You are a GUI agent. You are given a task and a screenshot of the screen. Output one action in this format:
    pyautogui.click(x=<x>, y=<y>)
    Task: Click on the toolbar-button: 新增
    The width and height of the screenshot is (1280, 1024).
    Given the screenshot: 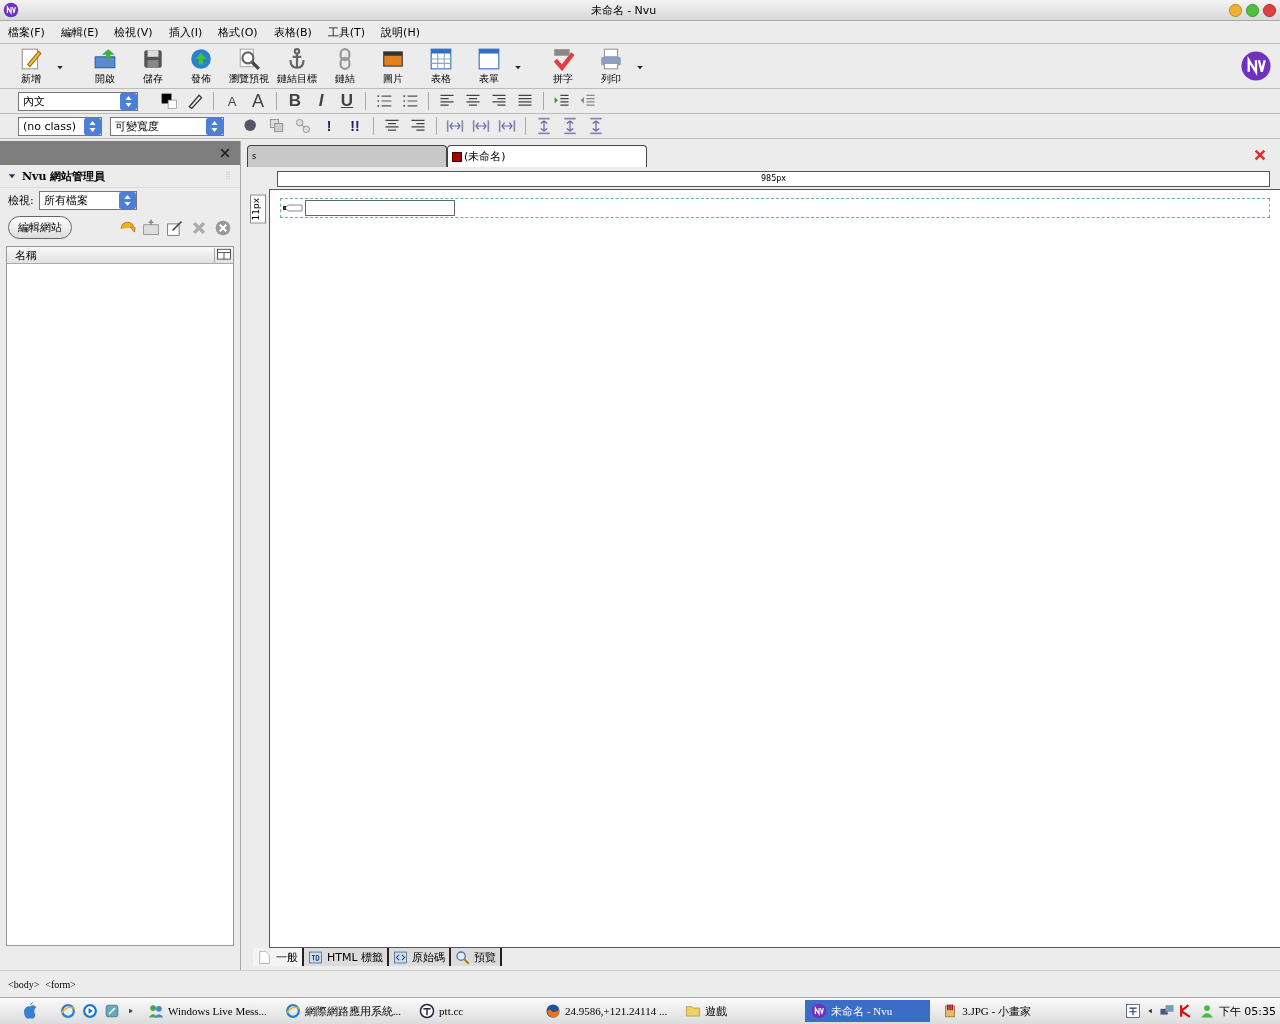 What is the action you would take?
    pyautogui.click(x=31, y=66)
    